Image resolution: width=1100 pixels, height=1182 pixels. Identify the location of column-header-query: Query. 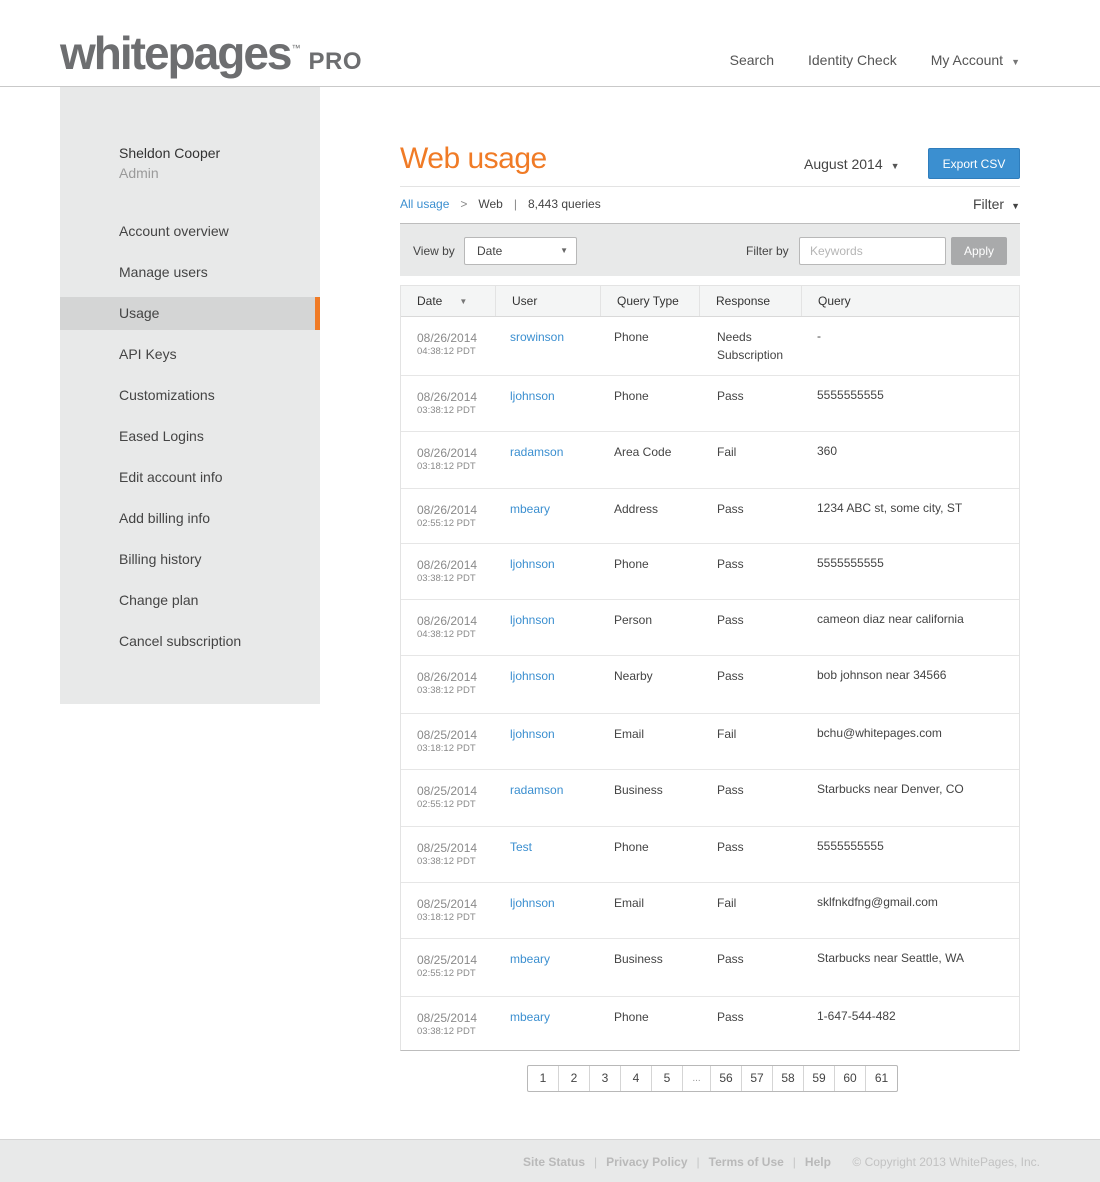
(910, 301).